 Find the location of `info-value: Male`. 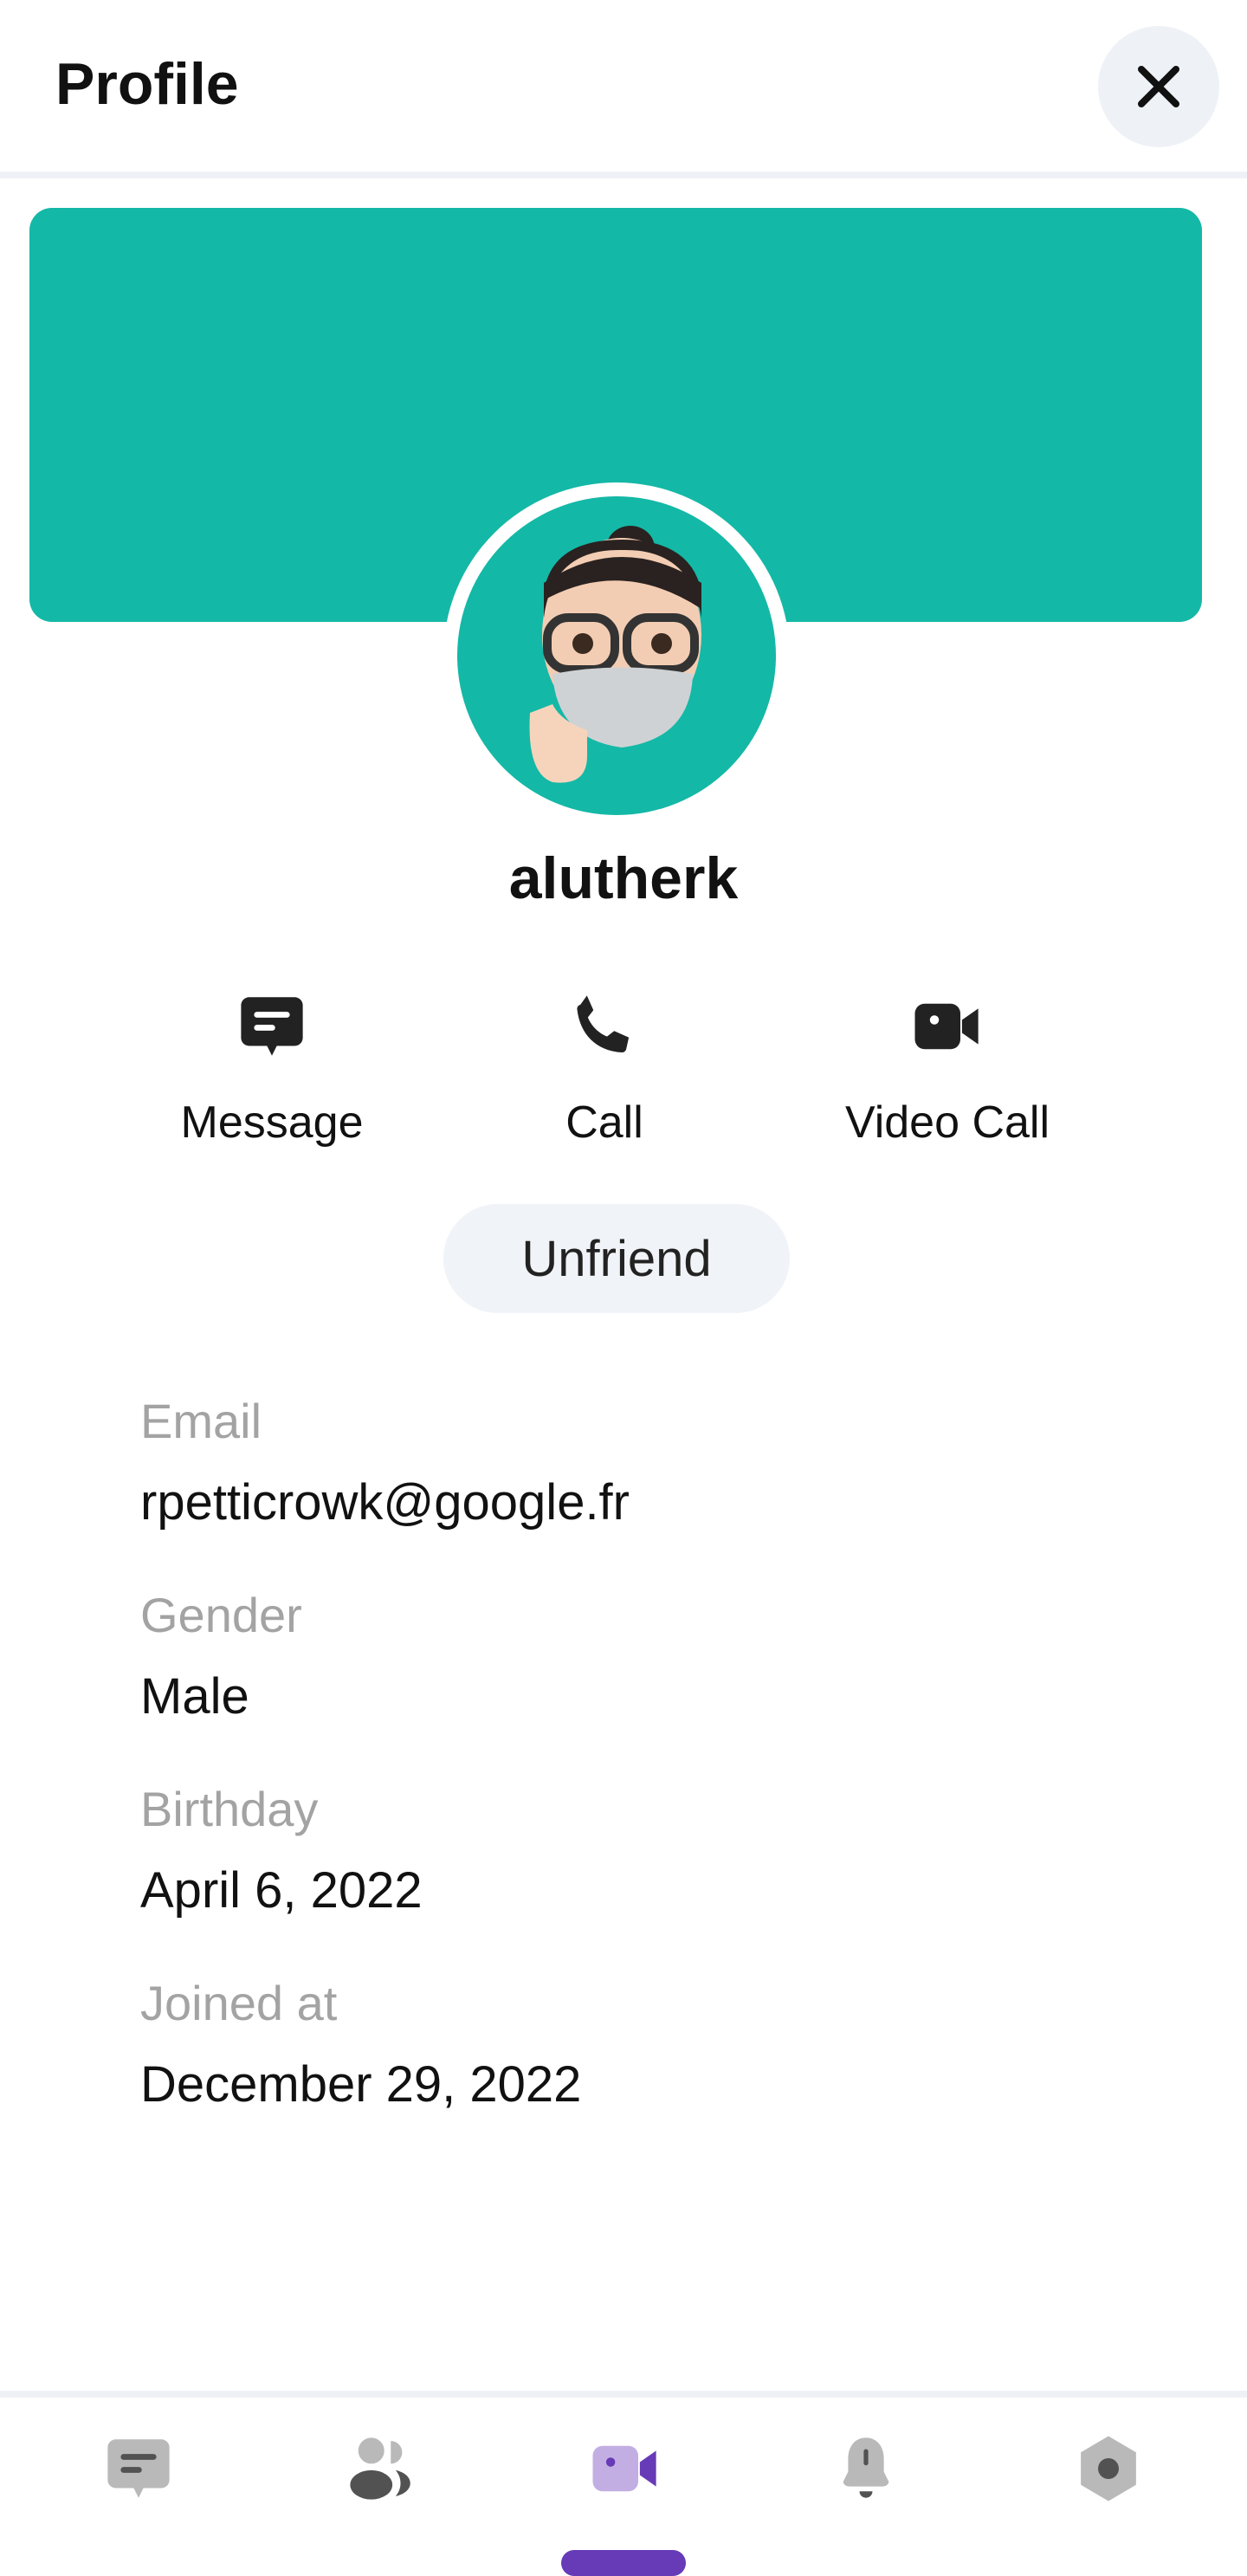

info-value: Male is located at coordinates (195, 1696).